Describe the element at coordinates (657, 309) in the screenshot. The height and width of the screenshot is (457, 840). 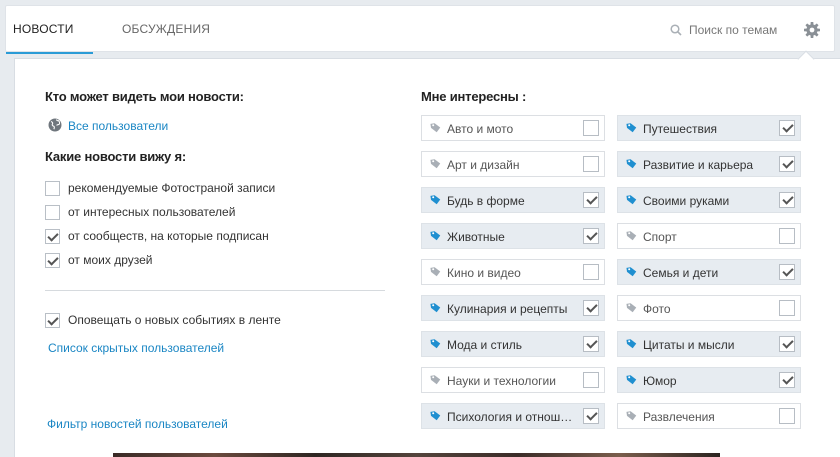
I see `interest-label: Фото` at that location.